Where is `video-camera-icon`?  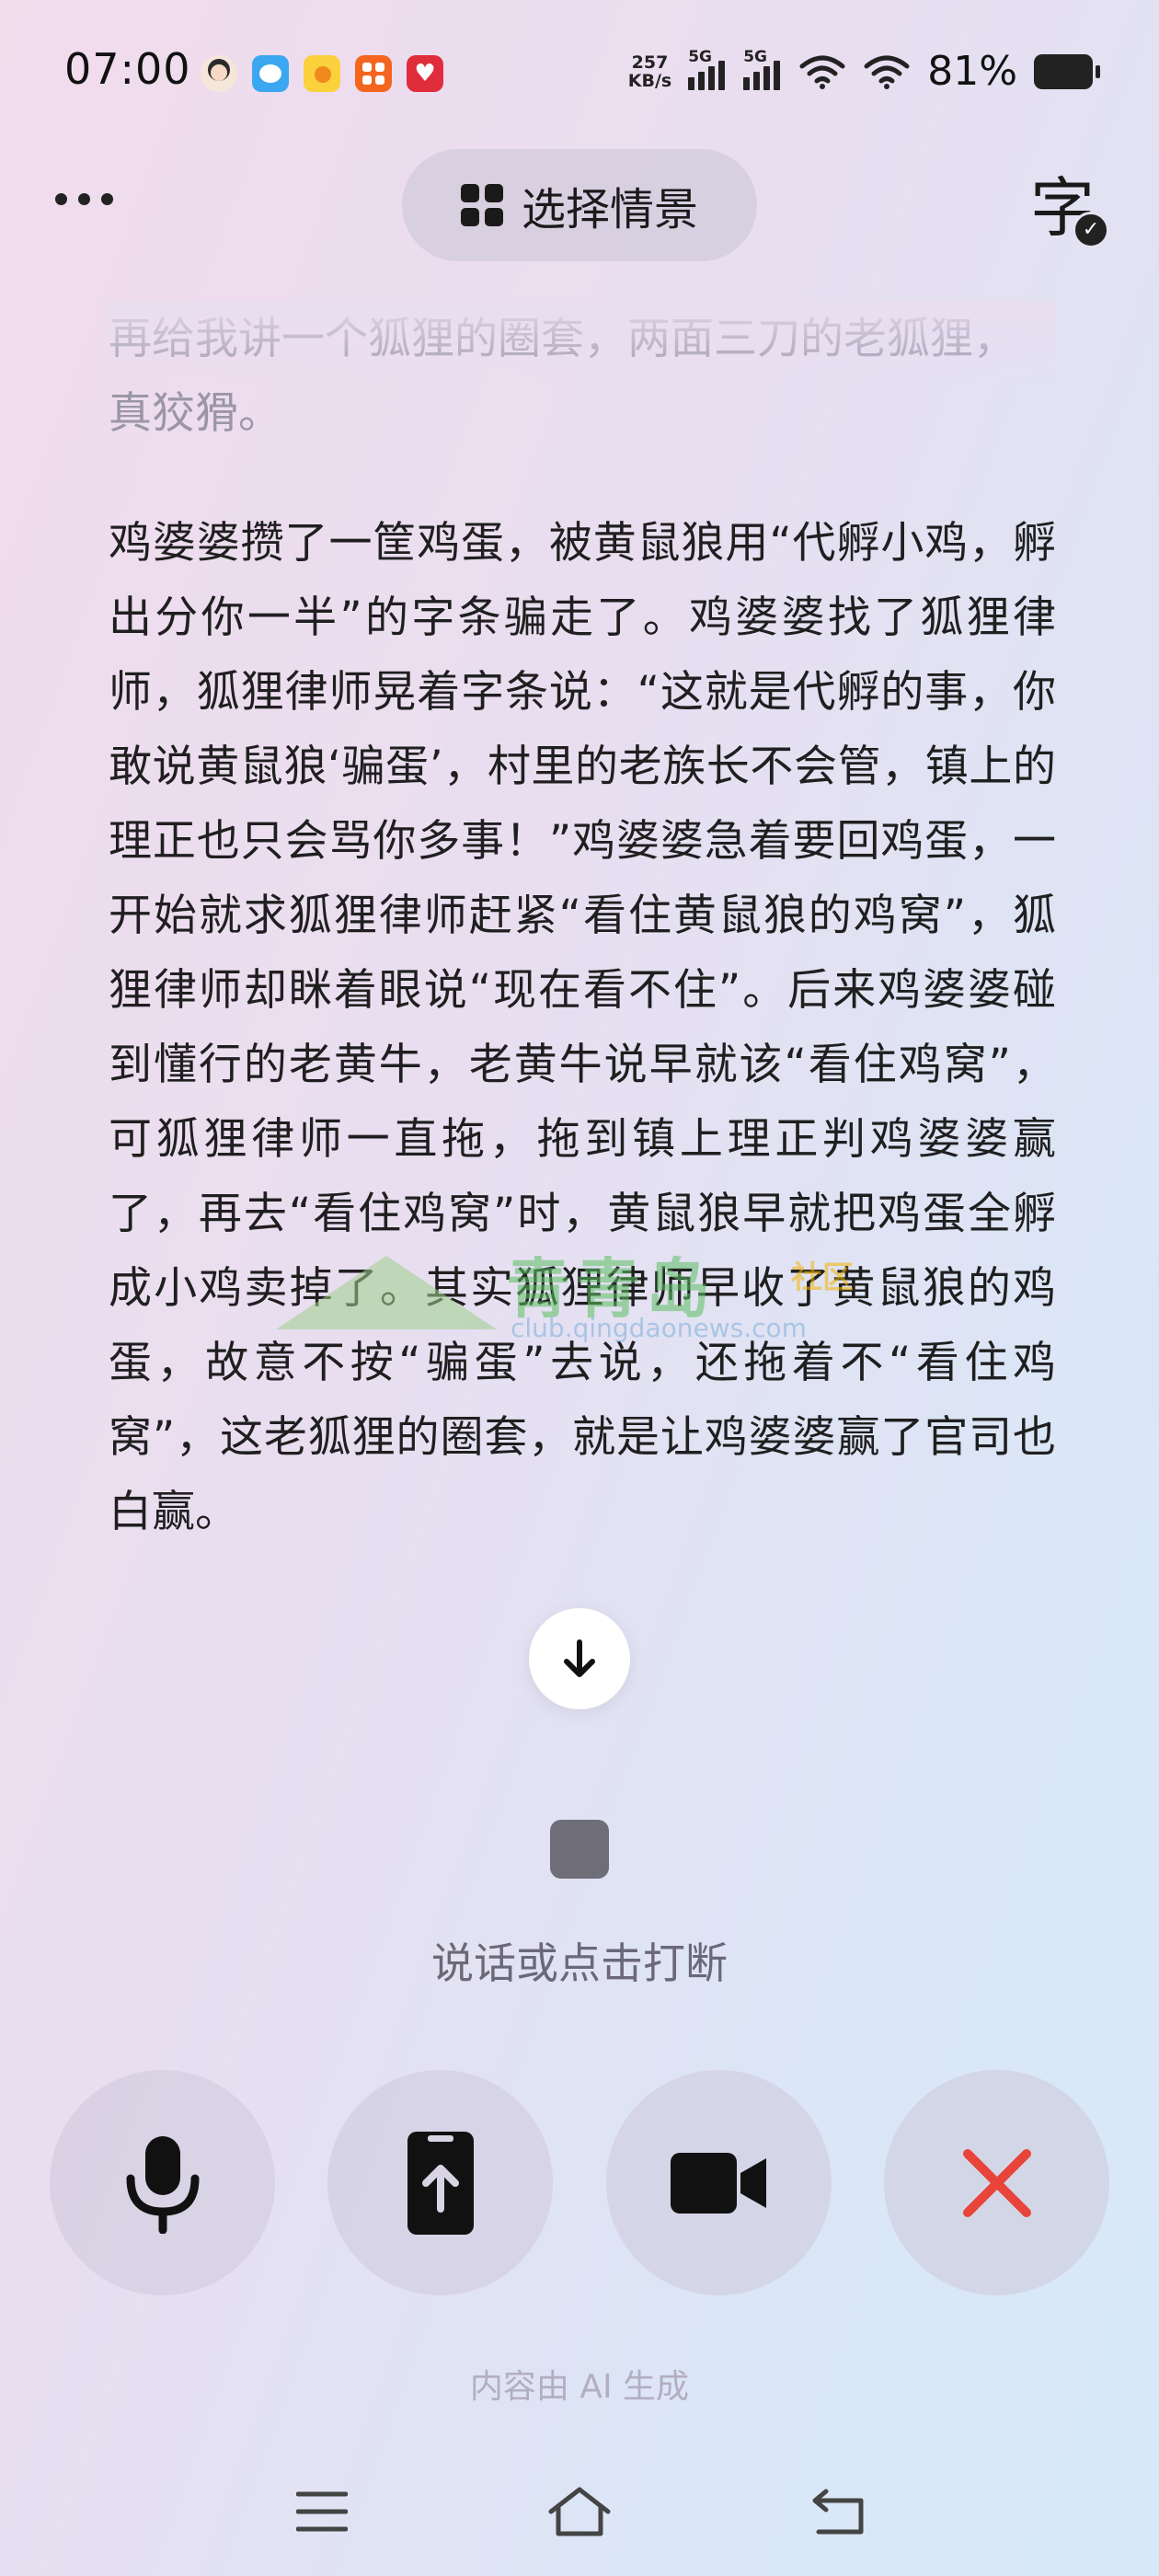 video-camera-icon is located at coordinates (718, 2183).